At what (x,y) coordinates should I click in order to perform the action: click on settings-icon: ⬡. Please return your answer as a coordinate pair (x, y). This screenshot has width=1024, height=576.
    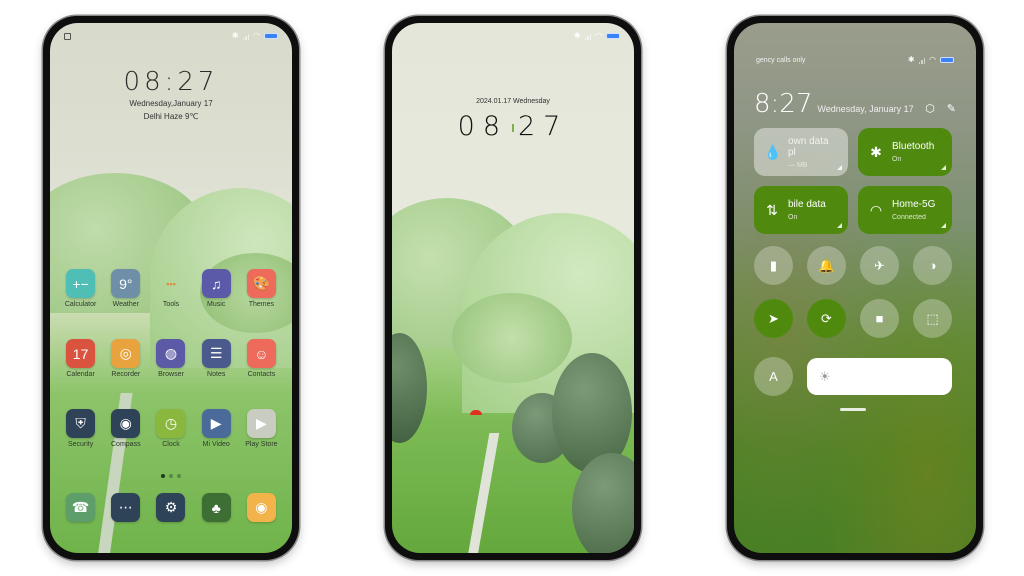
    Looking at the image, I should click on (930, 108).